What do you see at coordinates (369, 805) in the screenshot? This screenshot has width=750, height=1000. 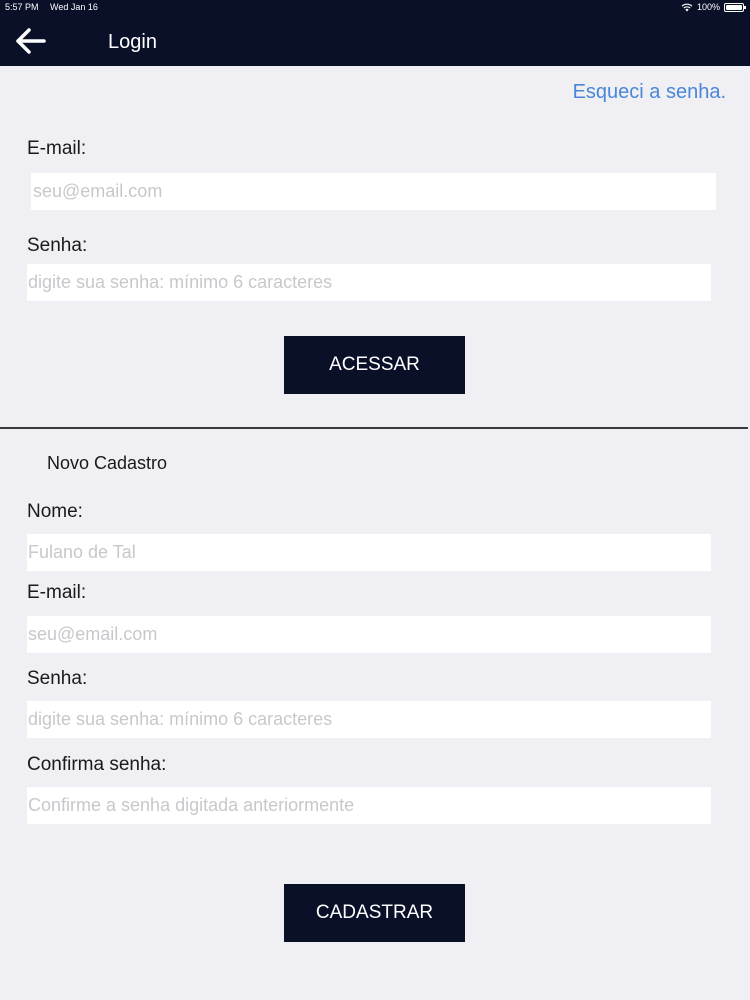 I see `register-confirm-field` at bounding box center [369, 805].